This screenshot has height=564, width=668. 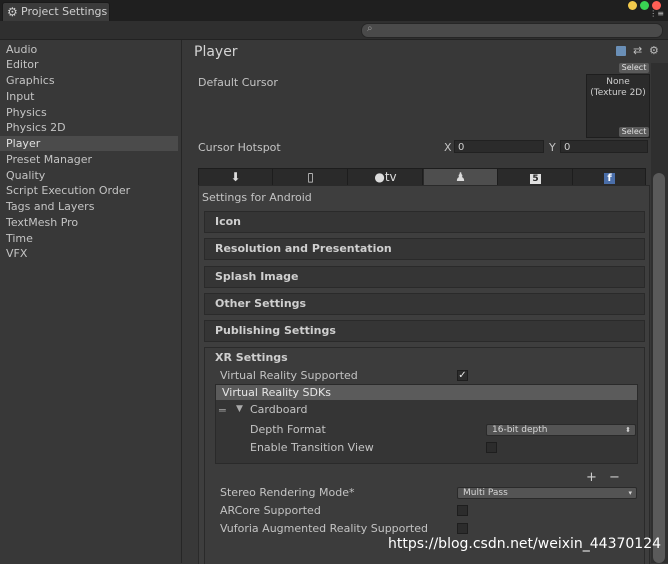 What do you see at coordinates (552, 147) in the screenshot?
I see `hotspot-y-label: Y` at bounding box center [552, 147].